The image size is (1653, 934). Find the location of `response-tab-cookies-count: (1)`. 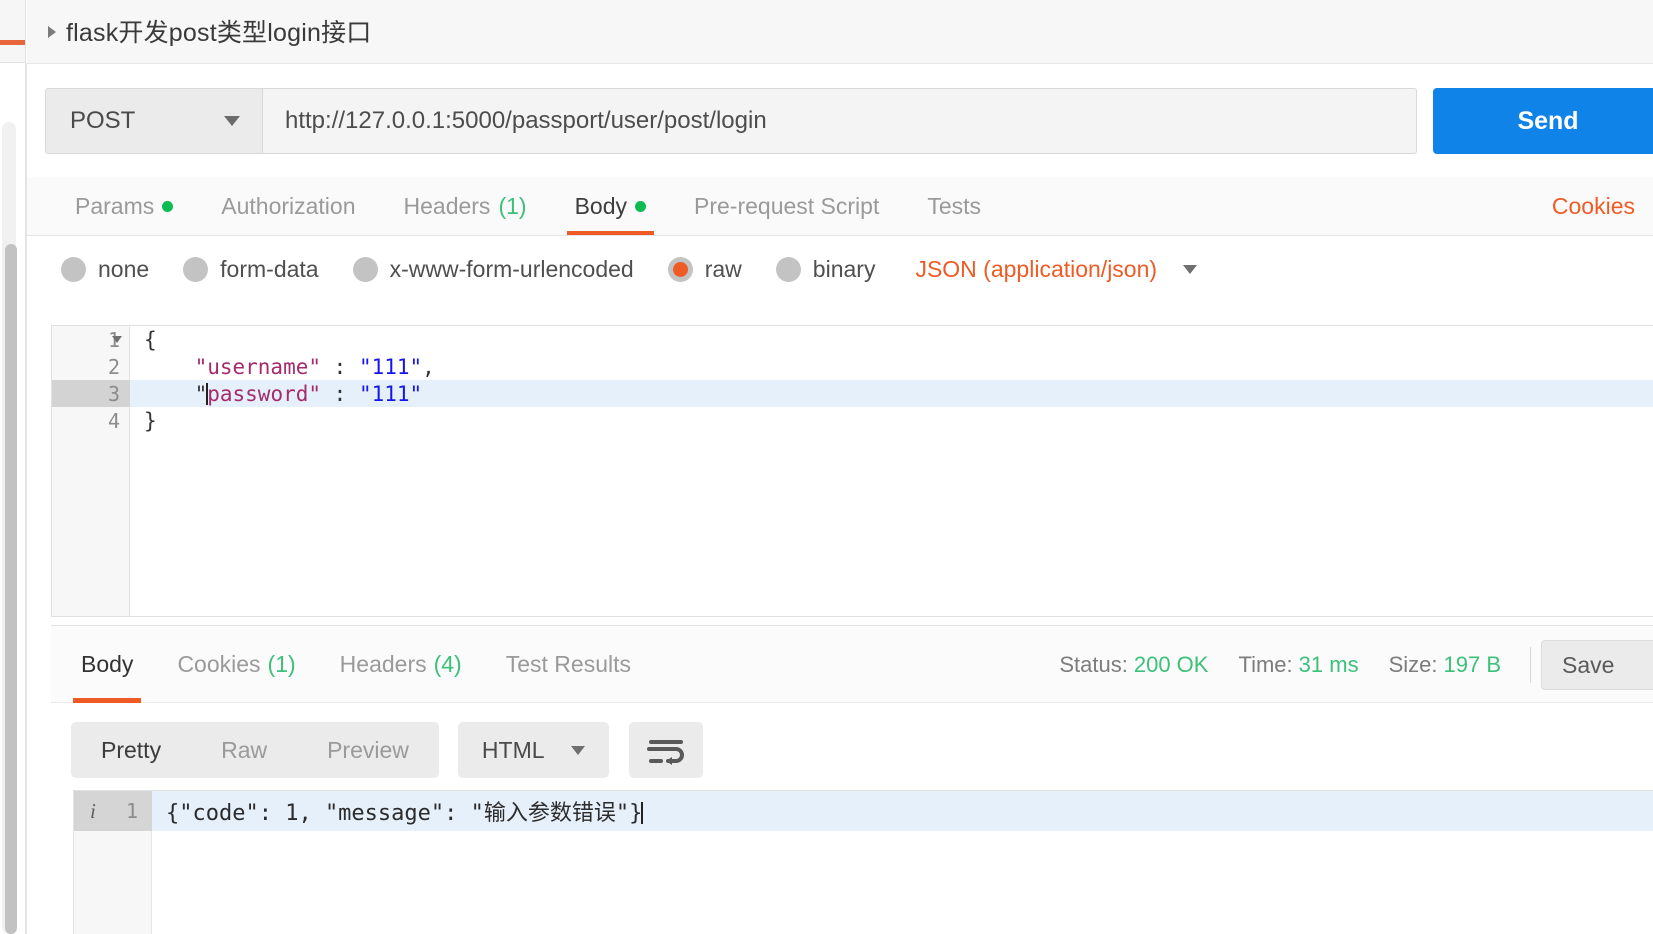

response-tab-cookies-count: (1) is located at coordinates (281, 664).